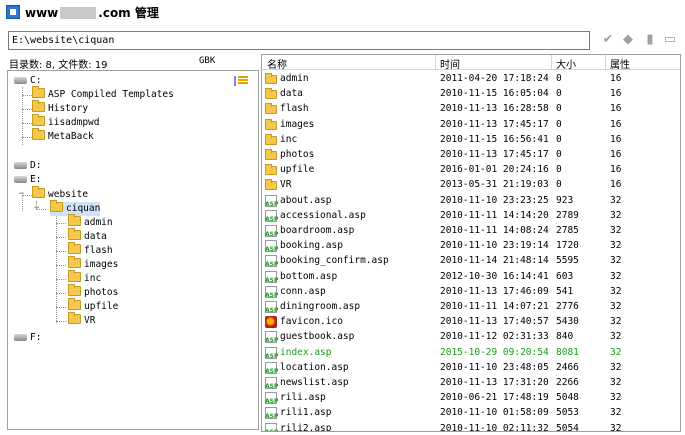 The height and width of the screenshot is (435, 685). I want to click on lock-icon: ▮, so click(650, 40).